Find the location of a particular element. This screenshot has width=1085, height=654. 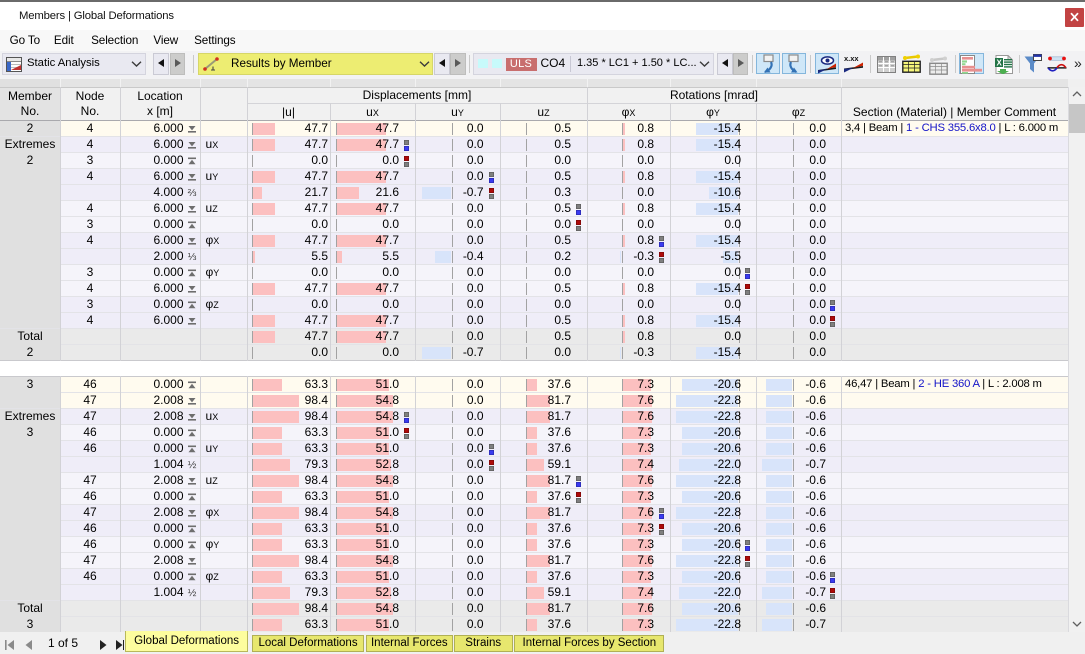

svg-text: x.xx is located at coordinates (851, 58).